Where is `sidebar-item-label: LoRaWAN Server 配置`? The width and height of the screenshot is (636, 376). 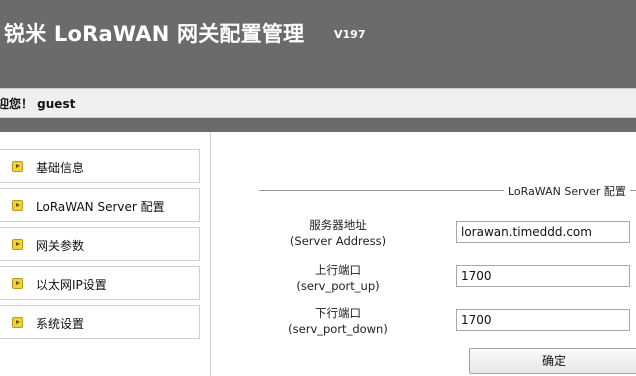
sidebar-item-label: LoRaWAN Server 配置 is located at coordinates (100, 207).